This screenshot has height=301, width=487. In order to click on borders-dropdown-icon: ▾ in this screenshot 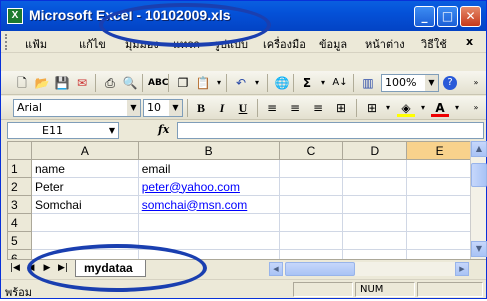, I will do `click(388, 108)`.